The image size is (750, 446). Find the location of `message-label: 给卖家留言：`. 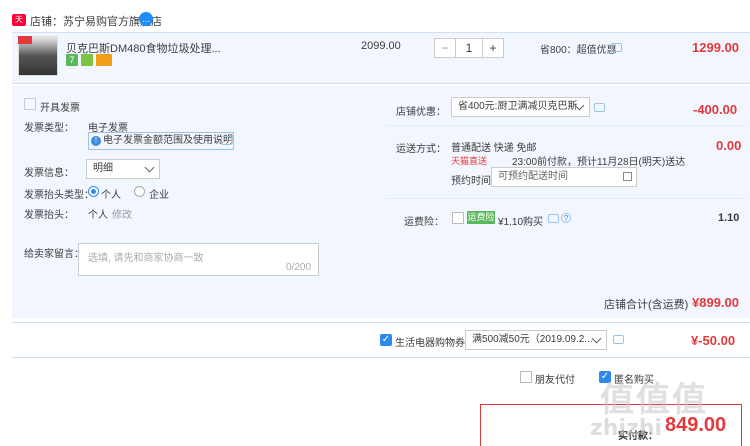

message-label: 给卖家留言： is located at coordinates (54, 254).